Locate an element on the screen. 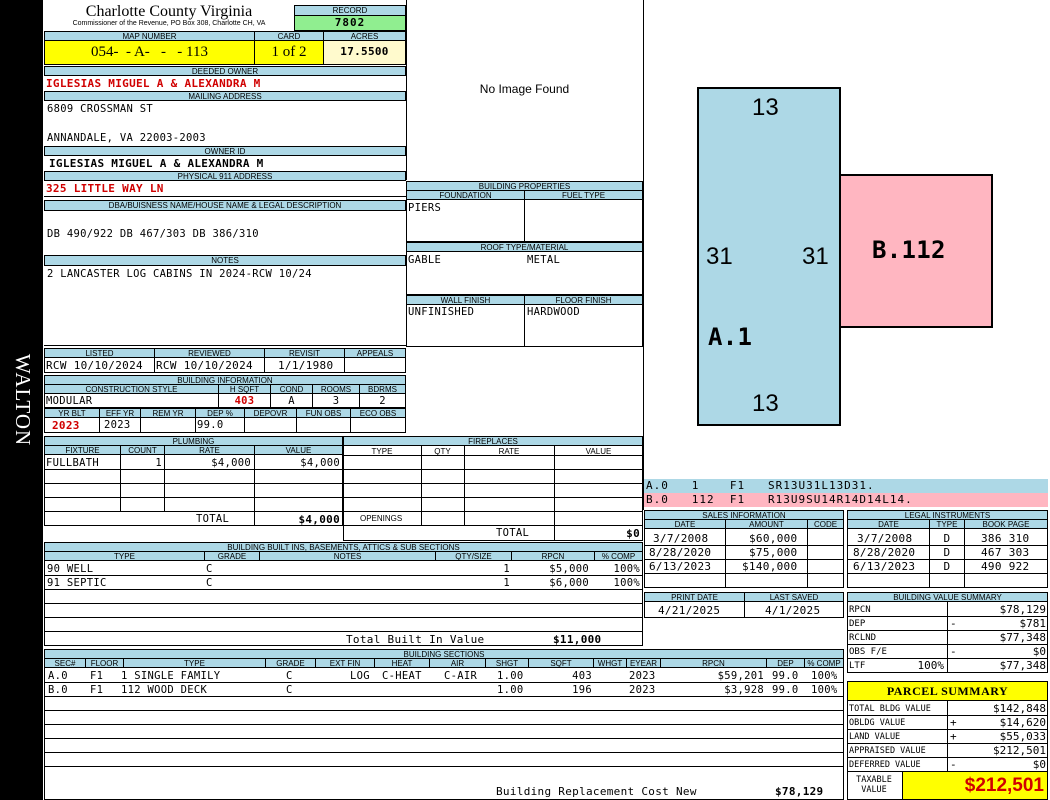 This screenshot has width=1050, height=800. taxable-value: $212,501 is located at coordinates (975, 785).